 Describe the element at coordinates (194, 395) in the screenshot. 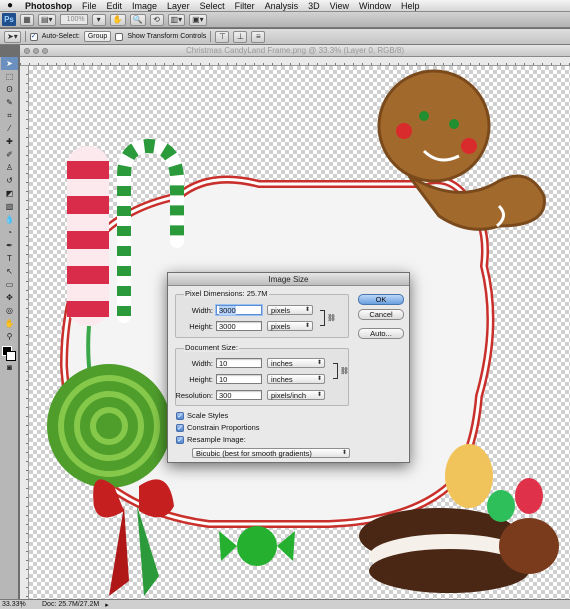

I see `resolution-label: Resolution:` at that location.